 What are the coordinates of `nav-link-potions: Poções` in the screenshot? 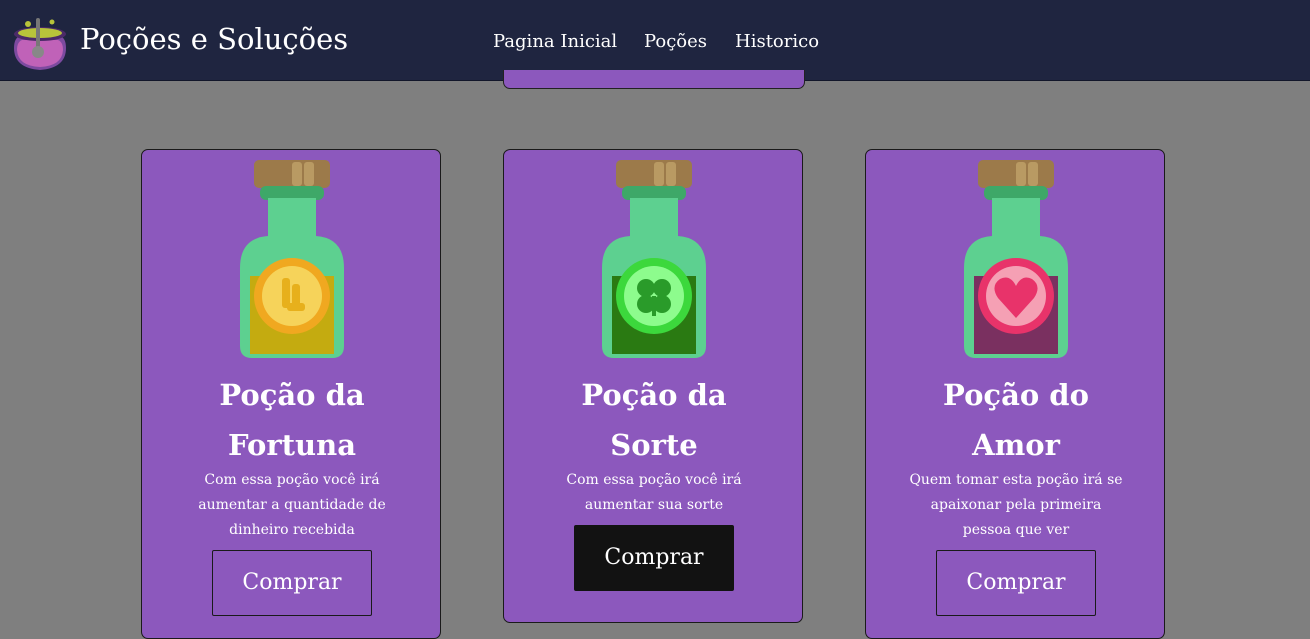 It's located at (675, 41).